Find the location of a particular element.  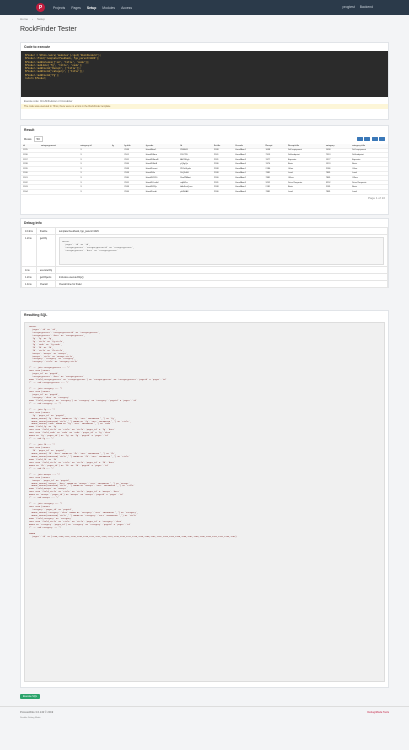

debug-value is located at coordinates (221, 270).